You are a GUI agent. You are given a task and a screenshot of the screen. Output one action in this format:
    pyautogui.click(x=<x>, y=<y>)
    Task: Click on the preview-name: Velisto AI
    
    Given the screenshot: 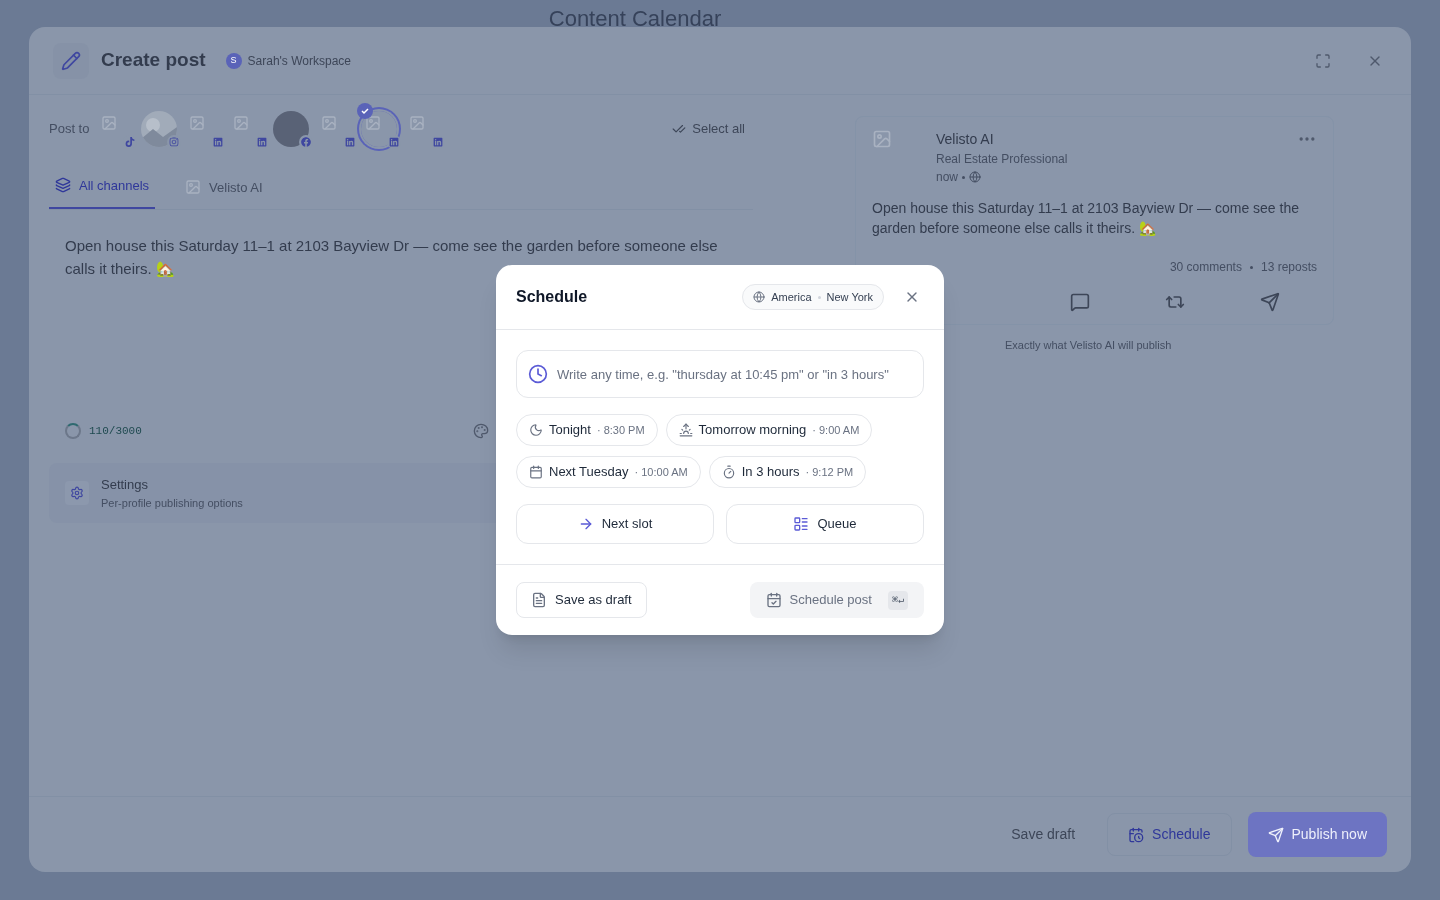 What is the action you would take?
    pyautogui.click(x=965, y=139)
    